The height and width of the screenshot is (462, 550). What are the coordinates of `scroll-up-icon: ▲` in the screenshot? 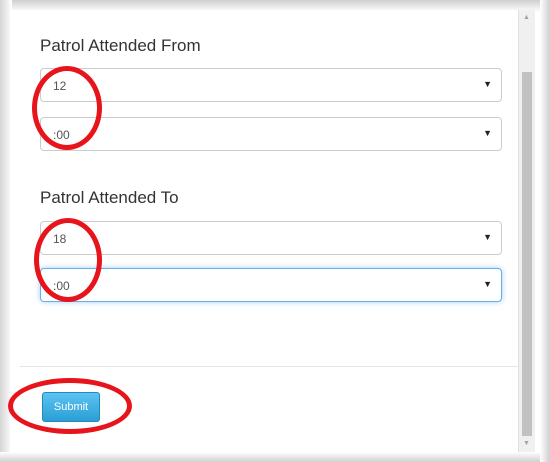 It's located at (526, 17).